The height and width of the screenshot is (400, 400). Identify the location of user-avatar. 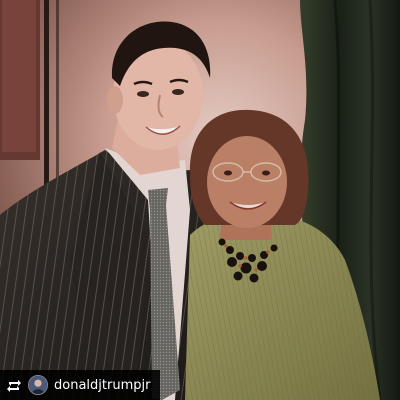
(38, 385).